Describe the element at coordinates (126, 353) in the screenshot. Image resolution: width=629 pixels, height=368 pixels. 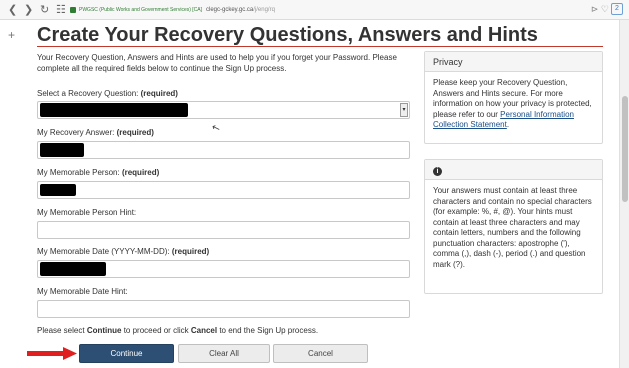
I see `continue-button: Continue` at that location.